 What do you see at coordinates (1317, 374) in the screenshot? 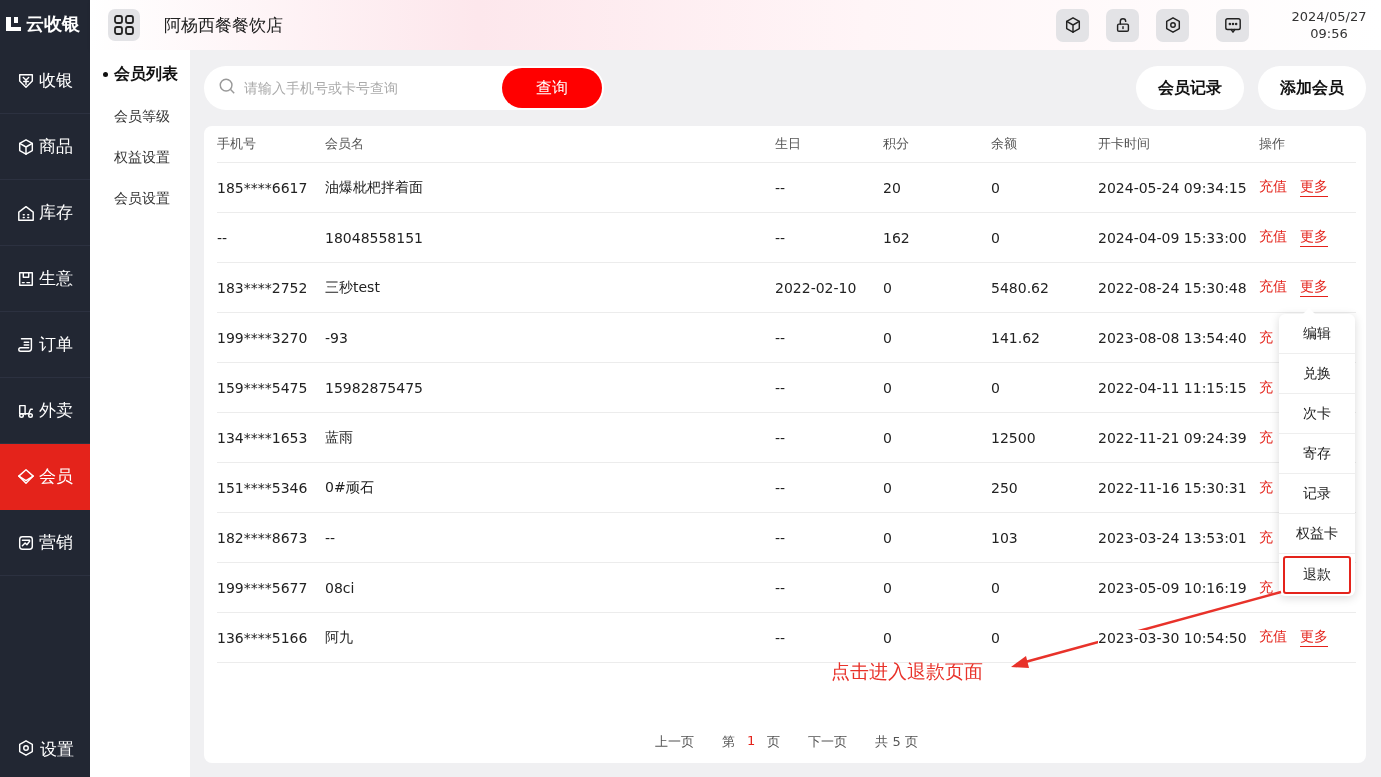
I see `menu-item: 兑换` at bounding box center [1317, 374].